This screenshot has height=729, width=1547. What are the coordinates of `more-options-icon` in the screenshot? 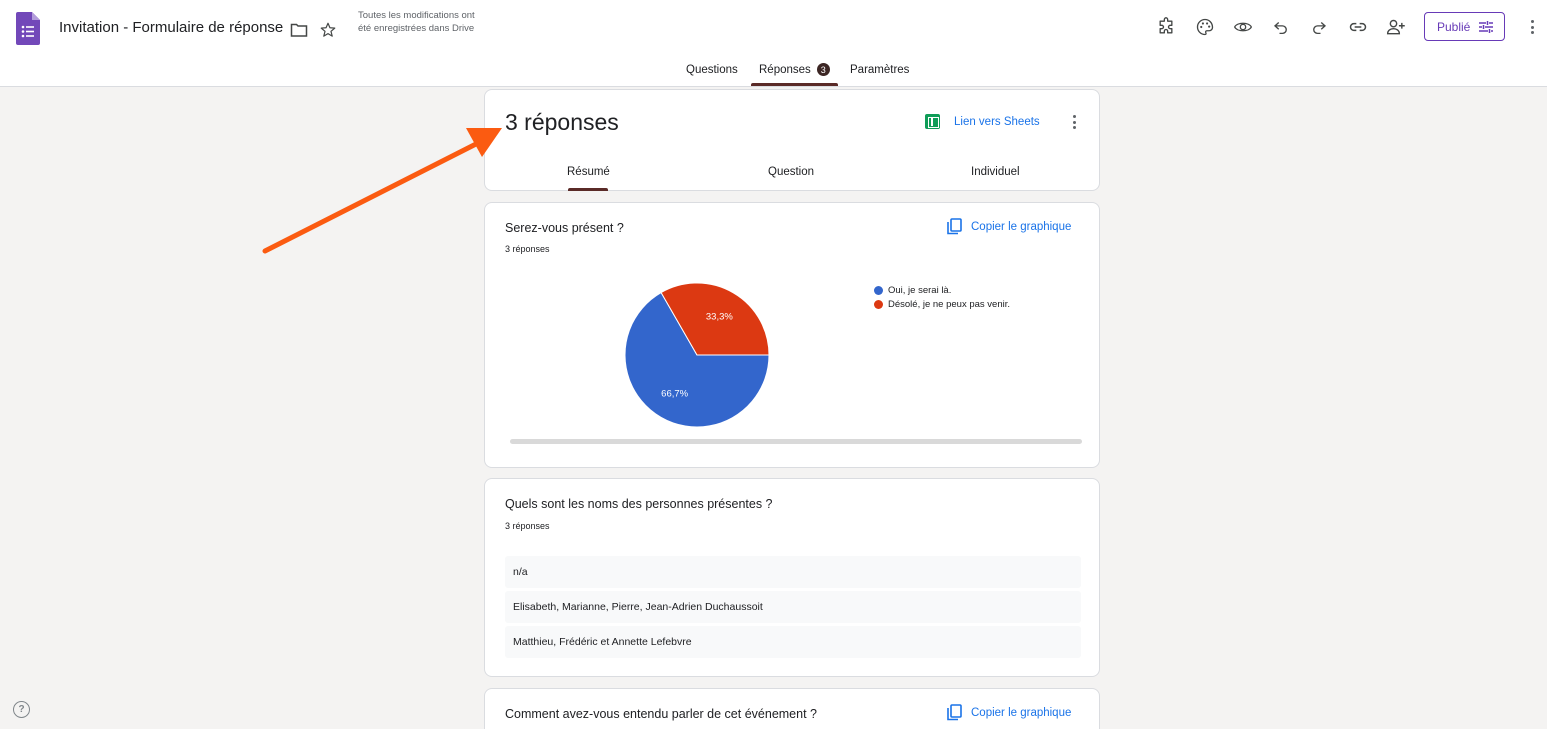 It's located at (1532, 27).